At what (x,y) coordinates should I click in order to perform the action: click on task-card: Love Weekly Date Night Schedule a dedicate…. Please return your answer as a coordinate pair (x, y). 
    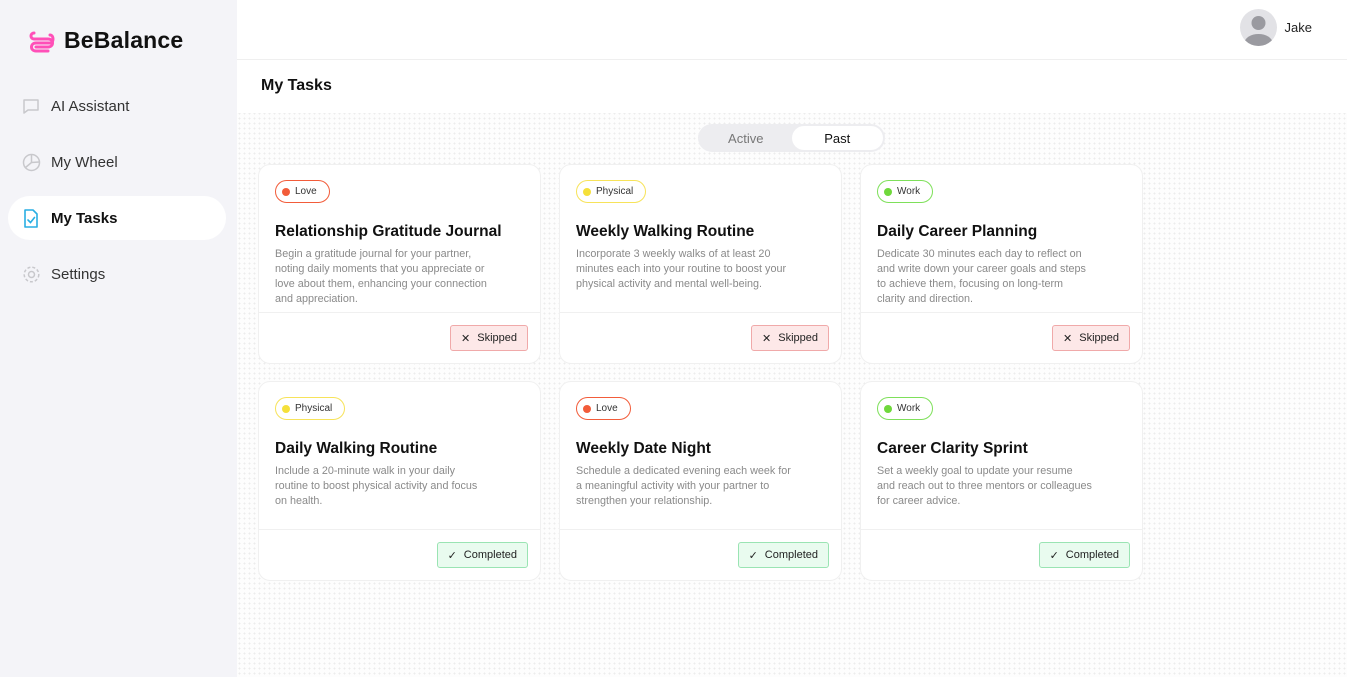
    Looking at the image, I should click on (700, 481).